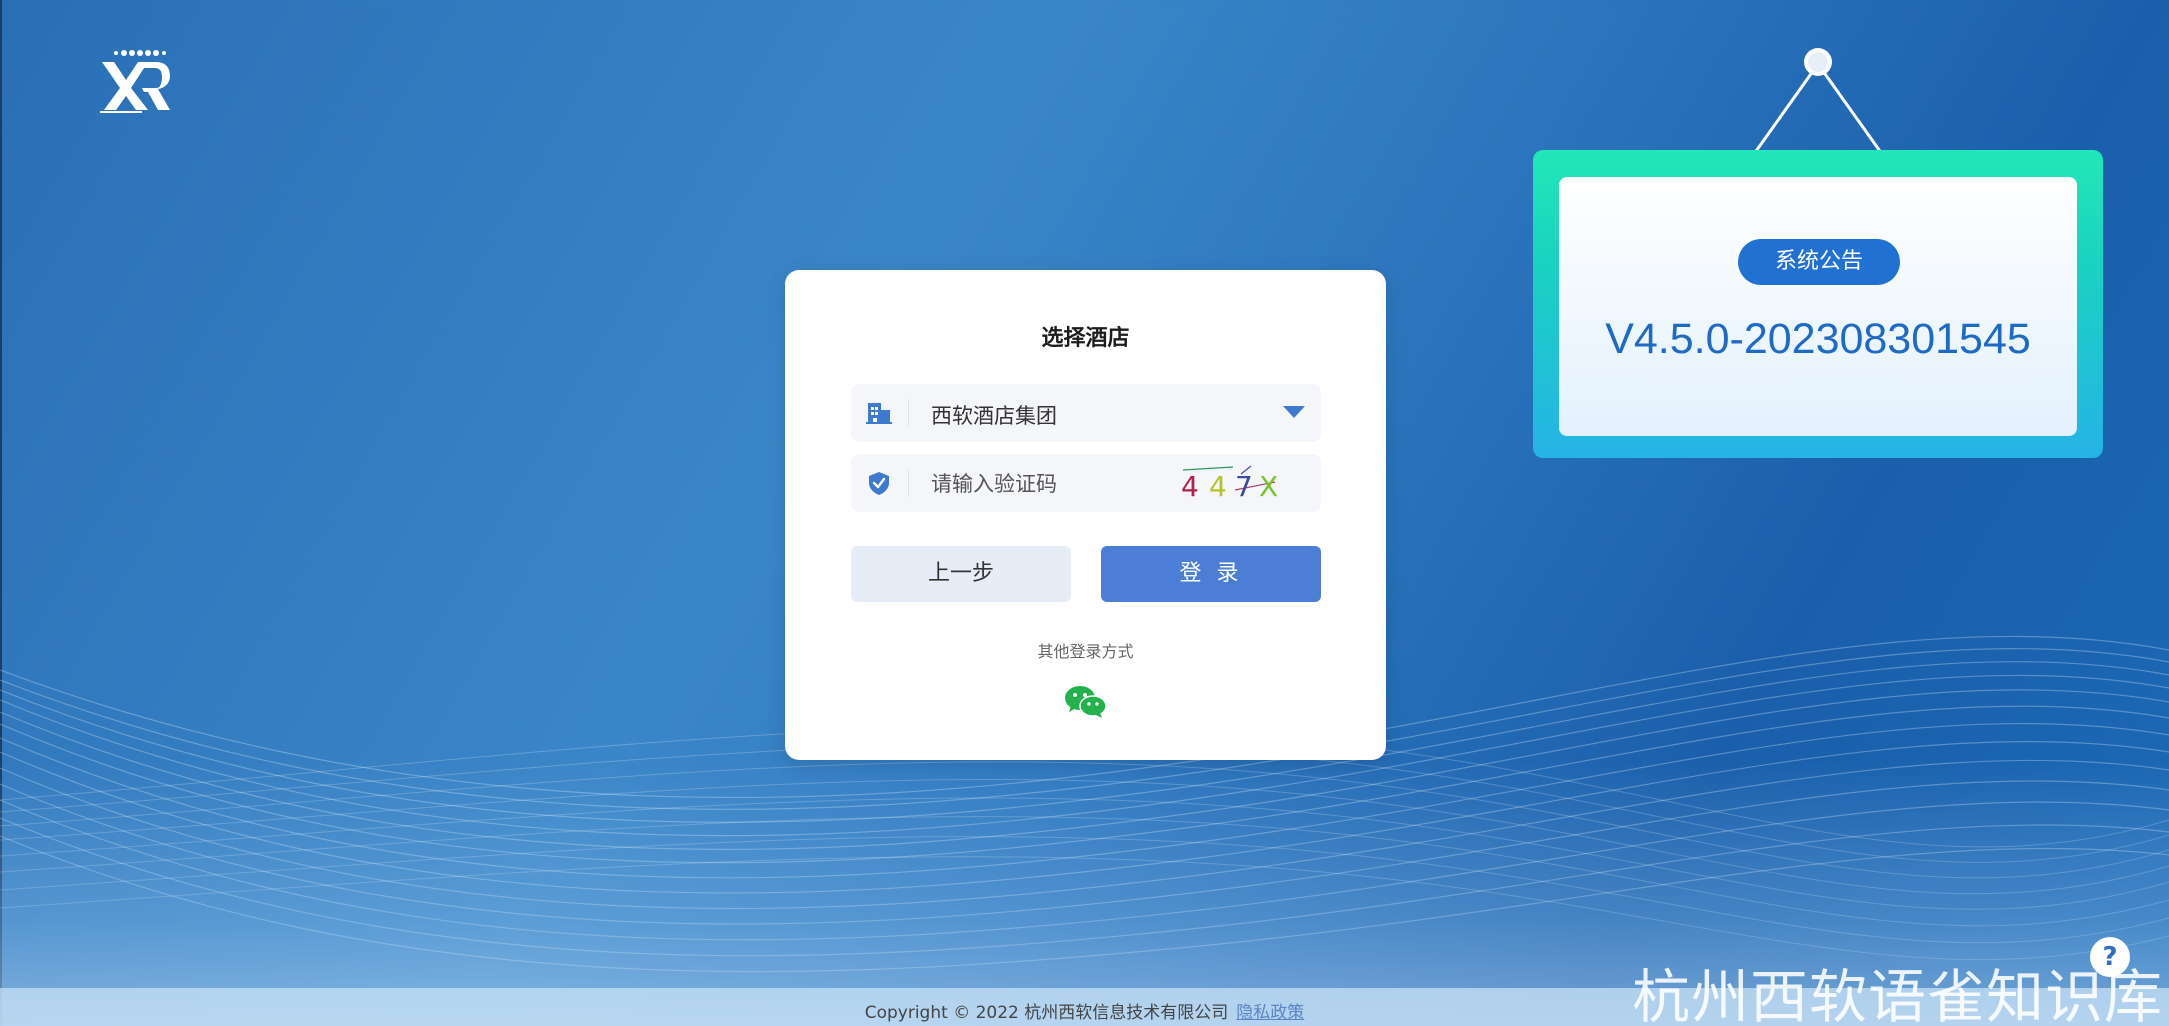 Image resolution: width=2169 pixels, height=1026 pixels. I want to click on login-card: 选择酒店 西软酒店集团 4 4 7 X, so click(1085, 515).